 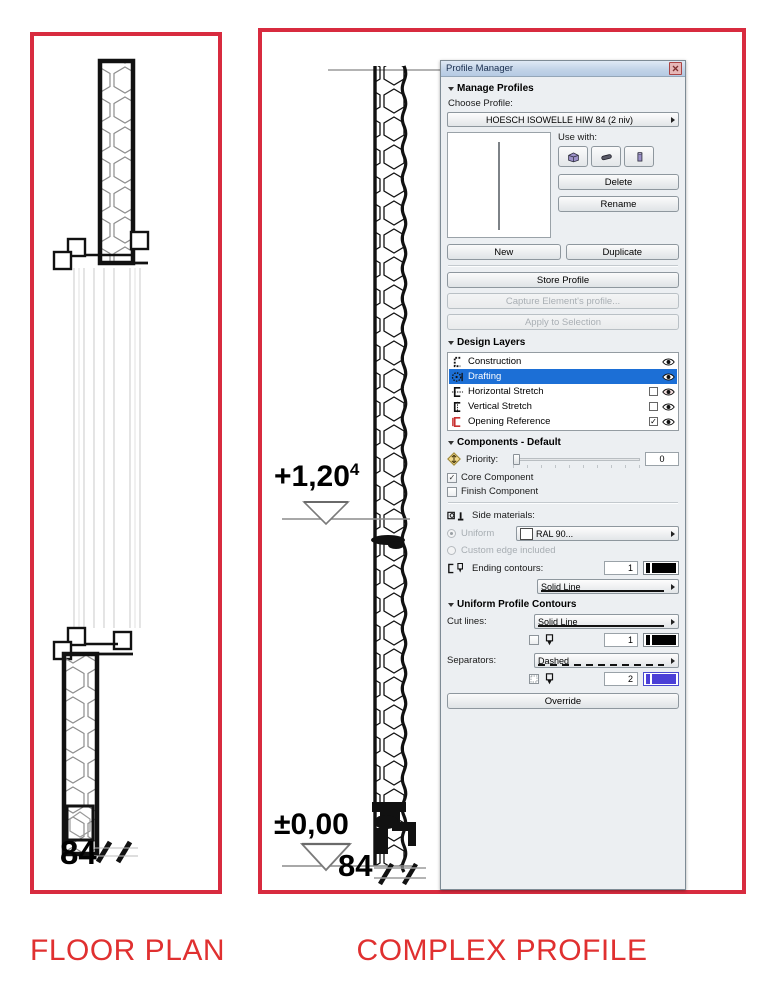 I want to click on layer-row-drafting: Drafting, so click(x=563, y=376).